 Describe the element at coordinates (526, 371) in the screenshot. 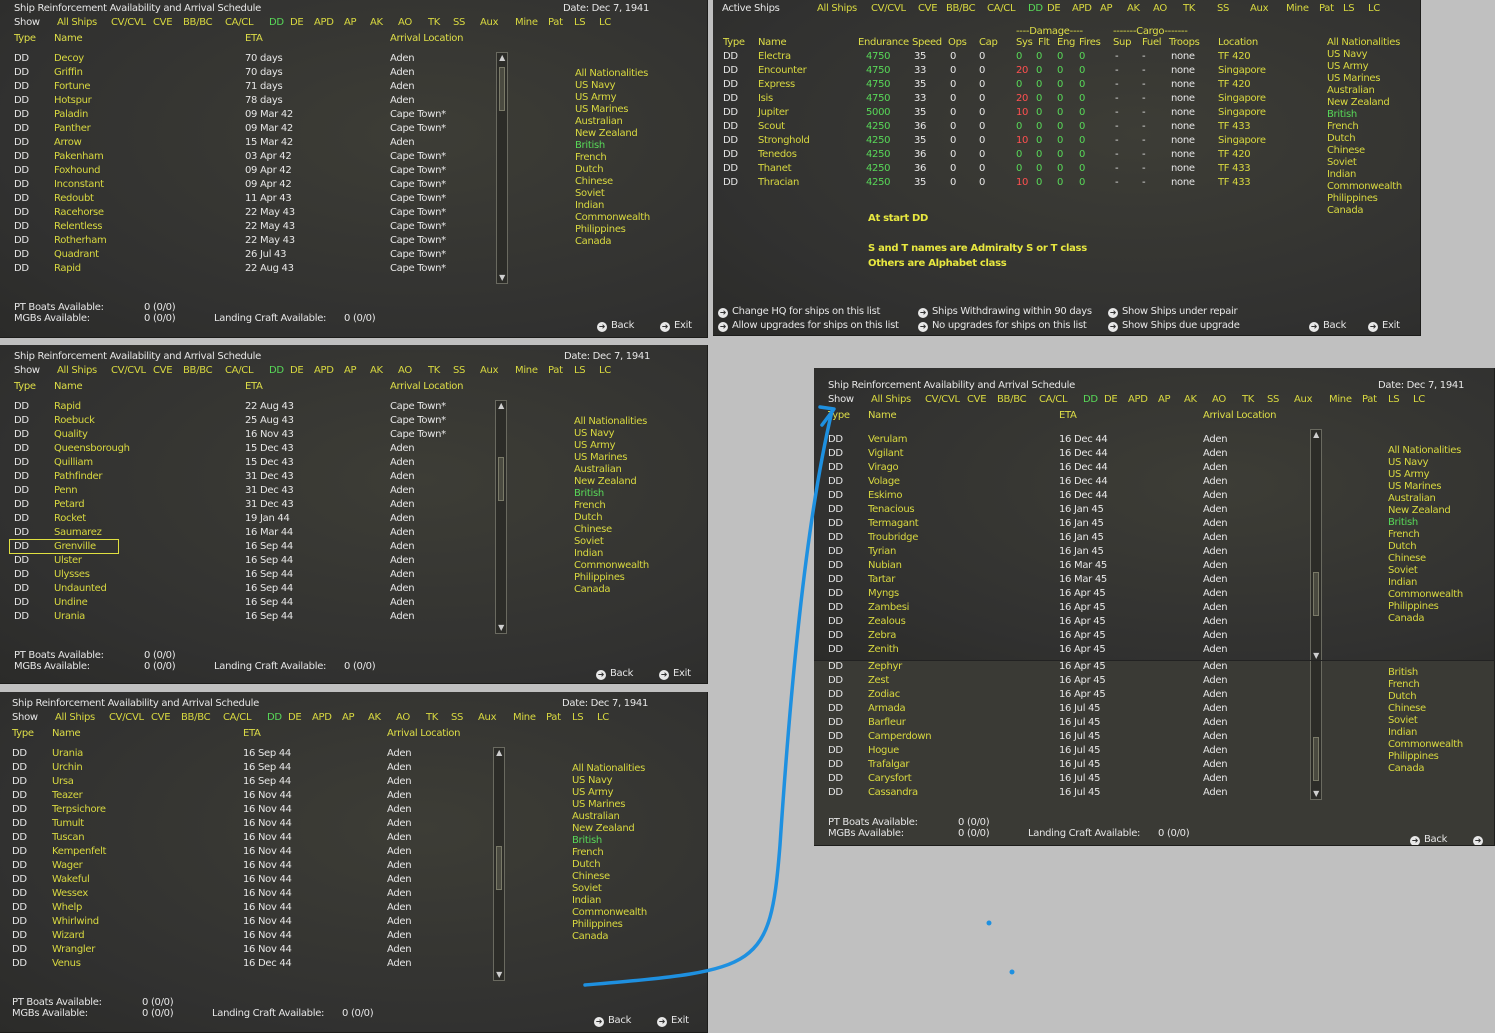

I see `filter-mine: Mine` at that location.